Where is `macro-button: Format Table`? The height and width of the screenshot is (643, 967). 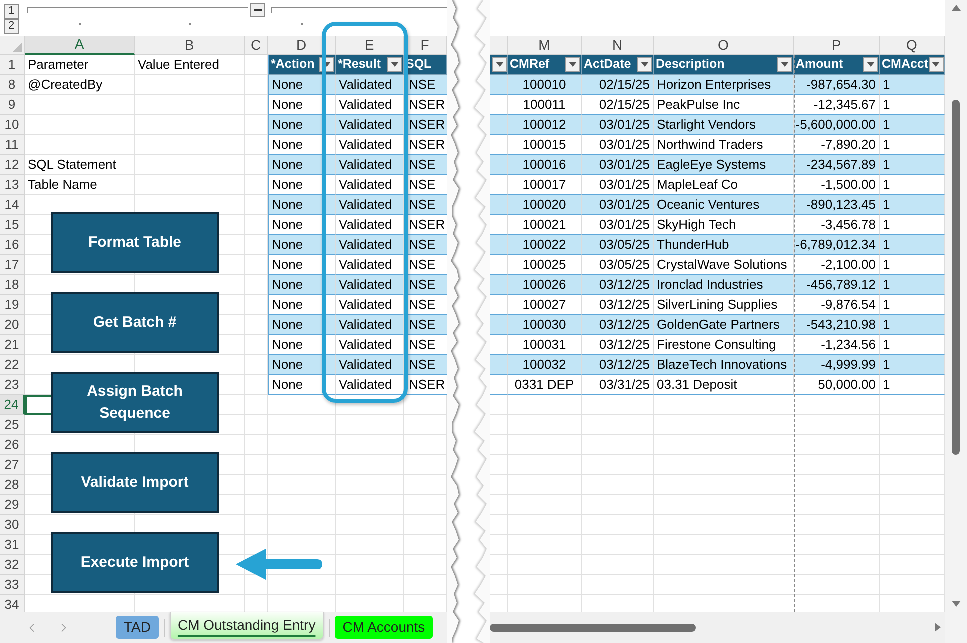
macro-button: Format Table is located at coordinates (135, 242).